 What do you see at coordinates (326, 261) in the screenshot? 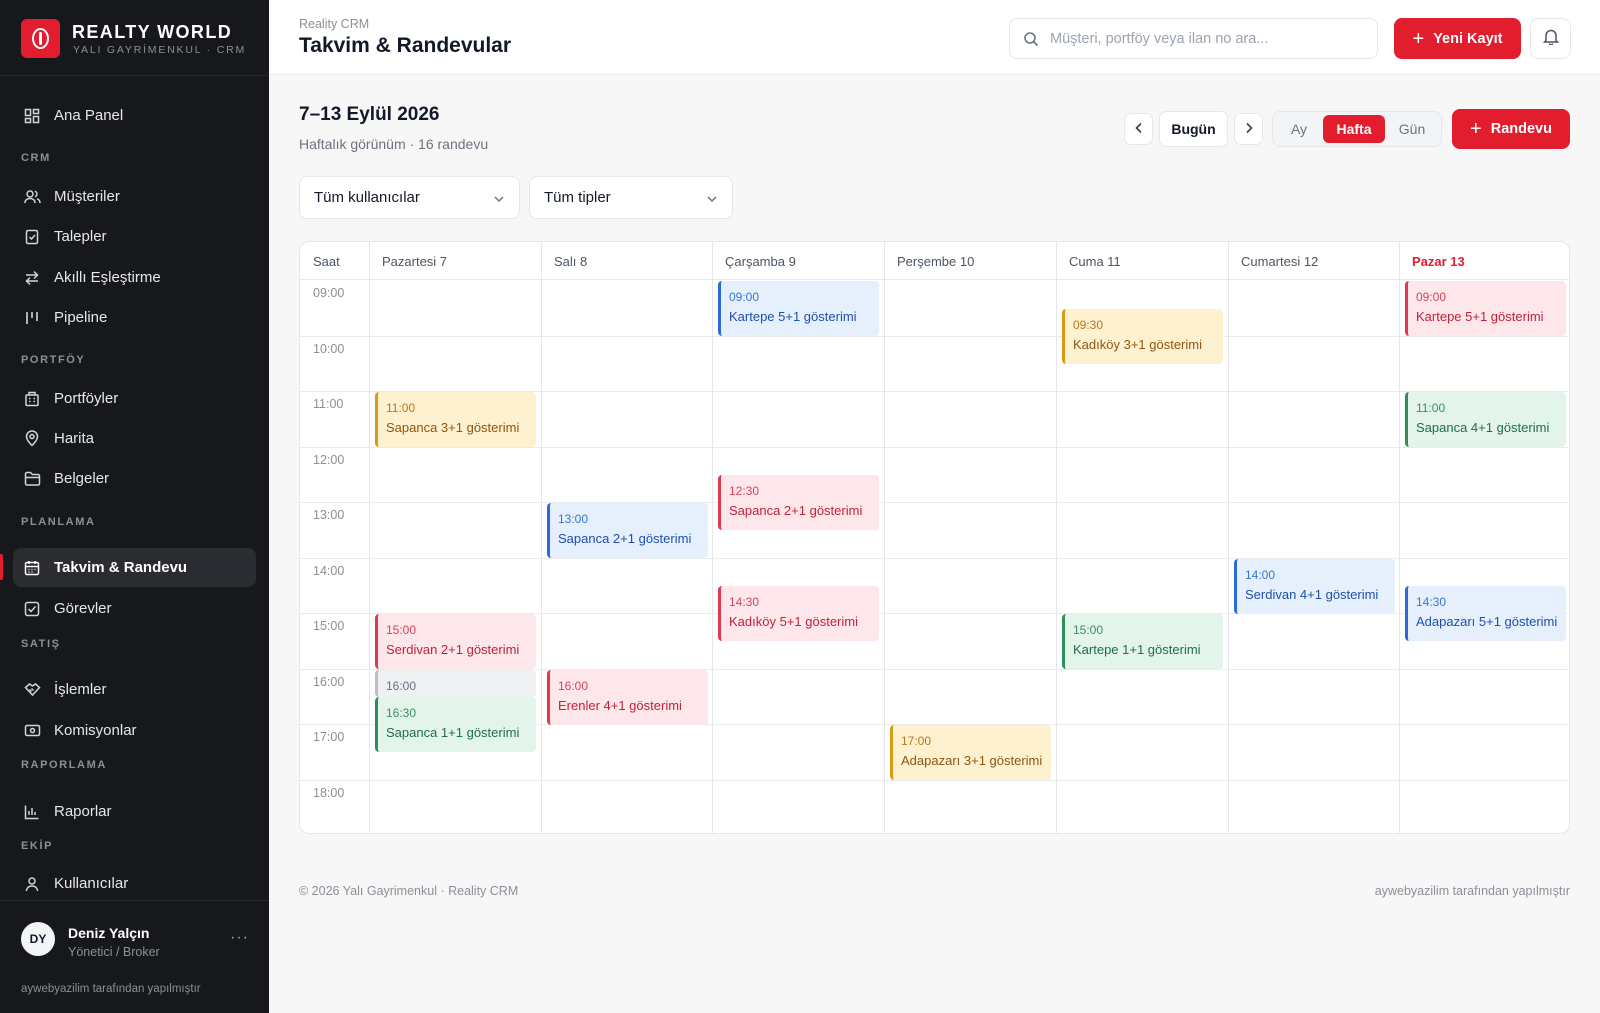
I see `time-column-header: Saat` at bounding box center [326, 261].